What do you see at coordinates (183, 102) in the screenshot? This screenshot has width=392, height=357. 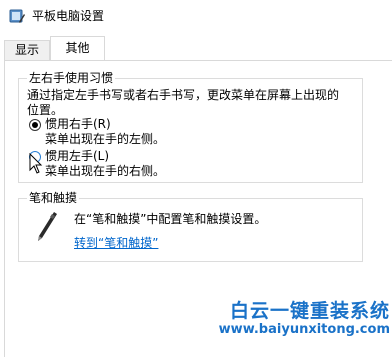 I see `handedness-description: 通过指定左手书写或者右手书写，更改菜单在屏幕上出现的位置。` at bounding box center [183, 102].